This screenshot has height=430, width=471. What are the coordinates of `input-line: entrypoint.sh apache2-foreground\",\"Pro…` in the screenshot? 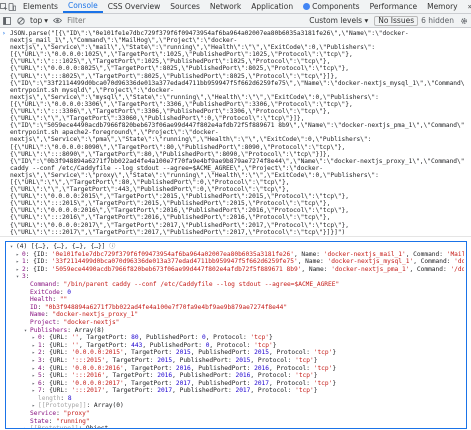 It's located at (114, 133).